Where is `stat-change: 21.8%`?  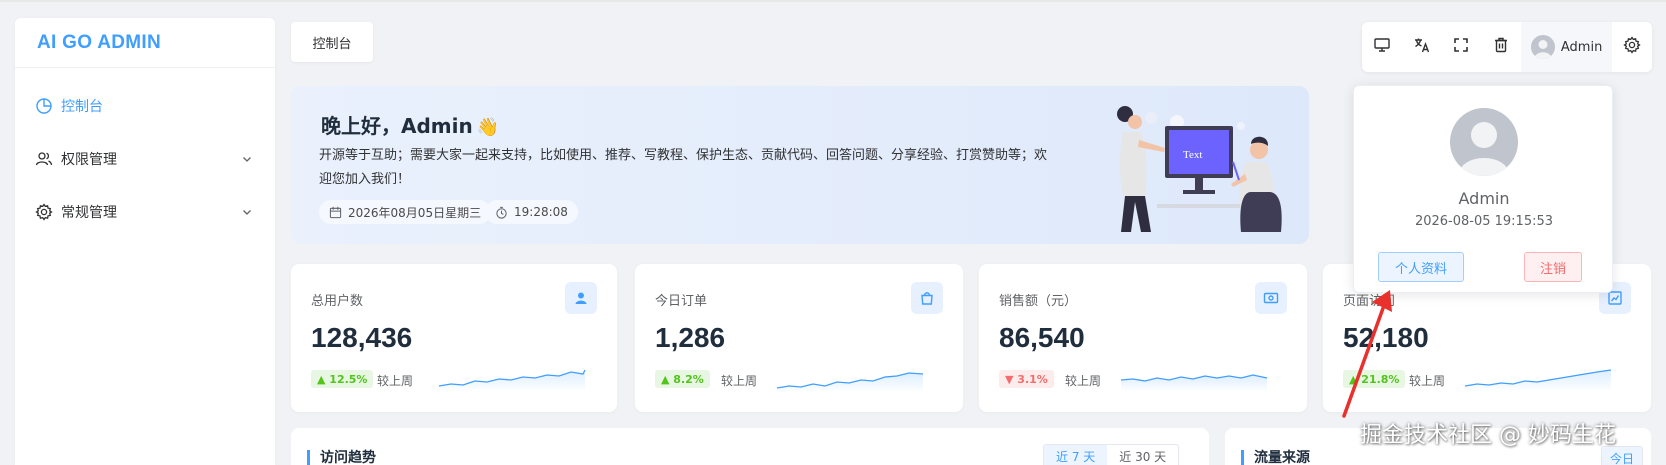
stat-change: 21.8% is located at coordinates (1380, 379).